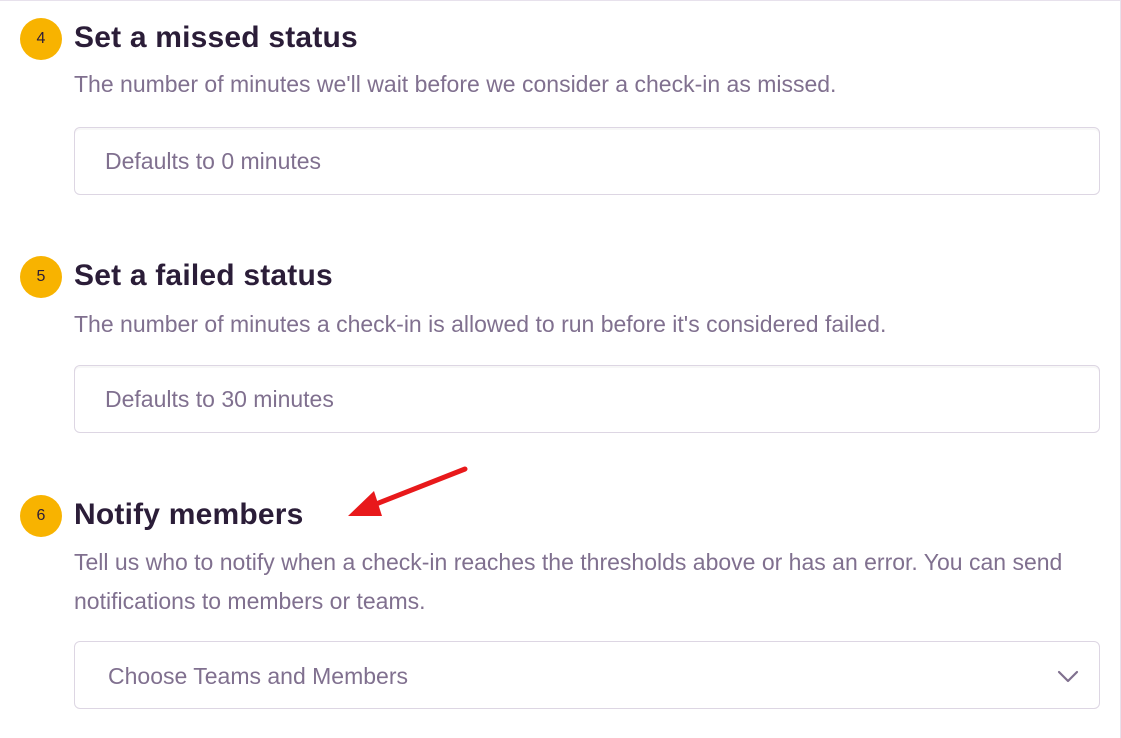 The image size is (1121, 738). Describe the element at coordinates (203, 275) in the screenshot. I see `step-title: Set a failed status` at that location.